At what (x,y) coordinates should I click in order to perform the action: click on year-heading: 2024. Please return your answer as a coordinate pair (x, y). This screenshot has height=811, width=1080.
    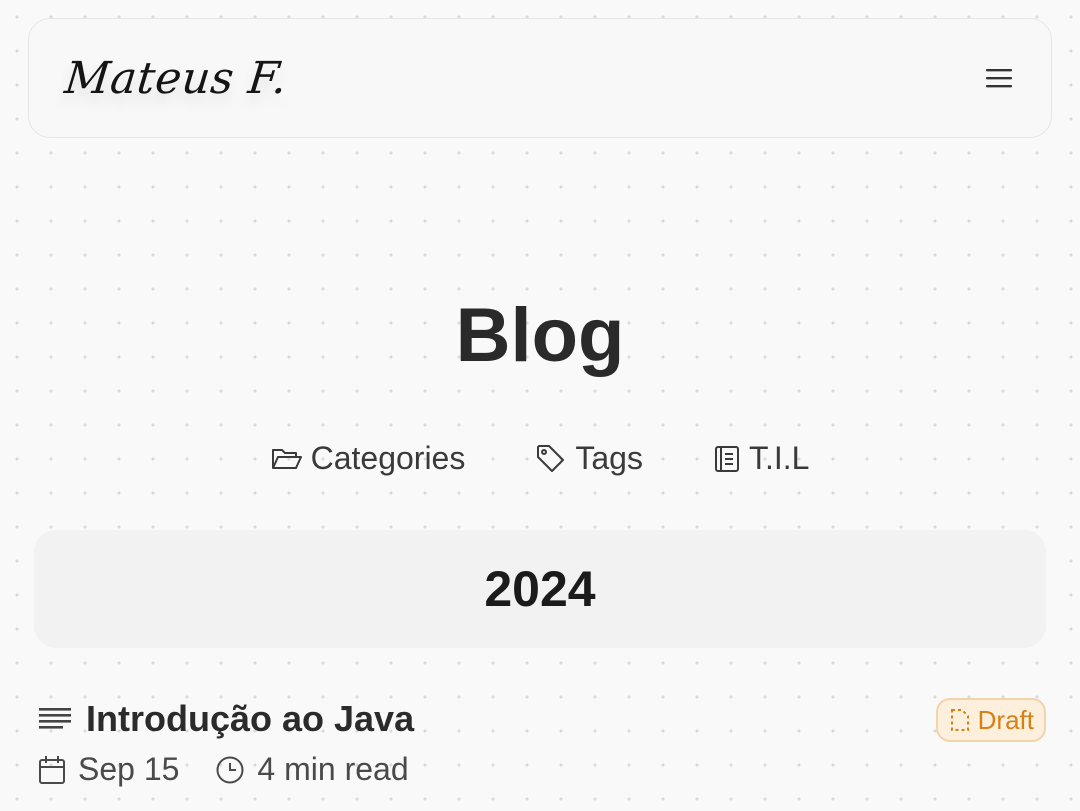
    Looking at the image, I should click on (540, 589).